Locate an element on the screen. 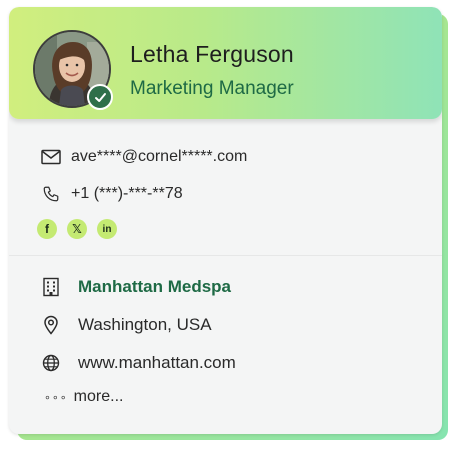 The height and width of the screenshot is (454, 459). phone-value: +1 (***)-***-**78 is located at coordinates (127, 193).